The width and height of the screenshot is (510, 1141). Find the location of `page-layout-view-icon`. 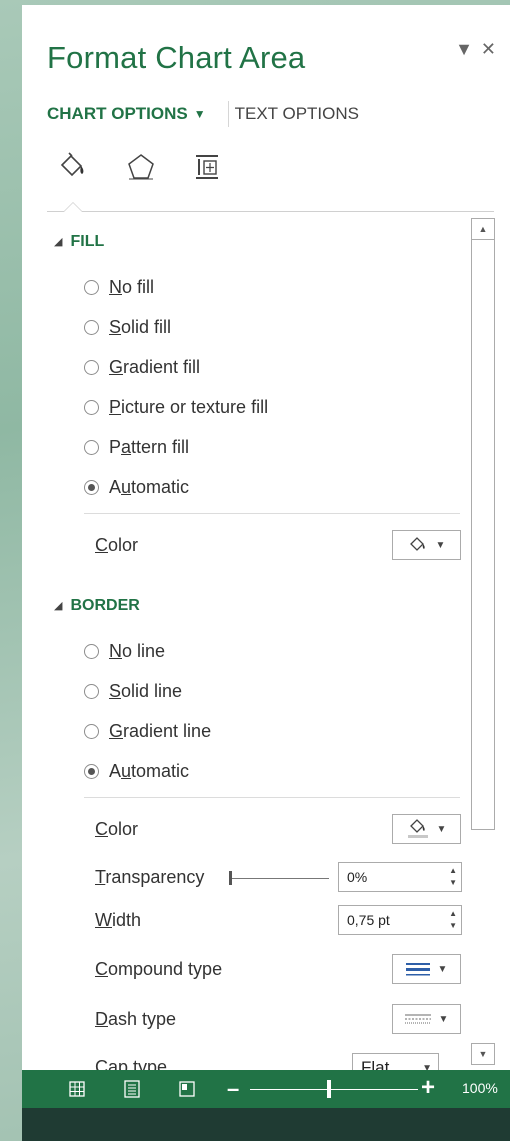

page-layout-view-icon is located at coordinates (132, 1089).